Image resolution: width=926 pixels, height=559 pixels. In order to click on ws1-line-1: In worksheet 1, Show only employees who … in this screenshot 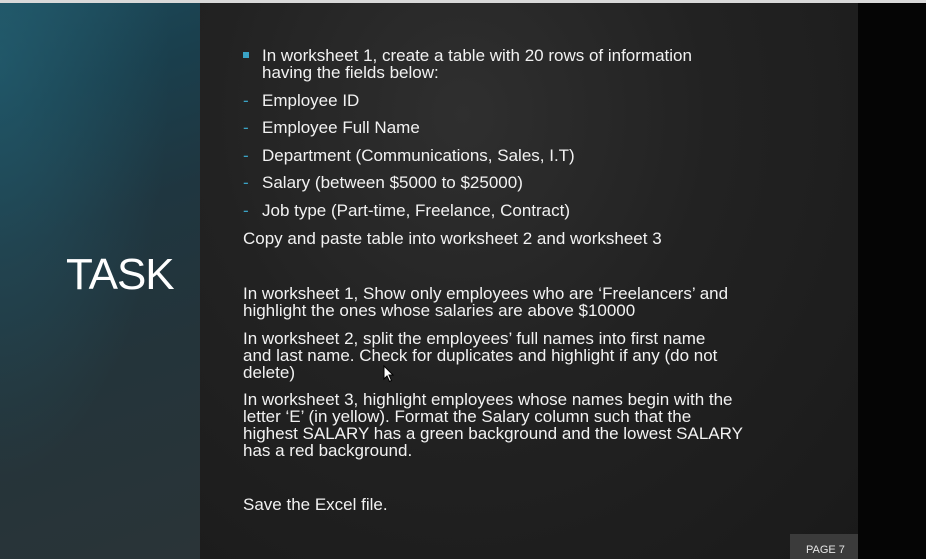, I will do `click(486, 293)`.